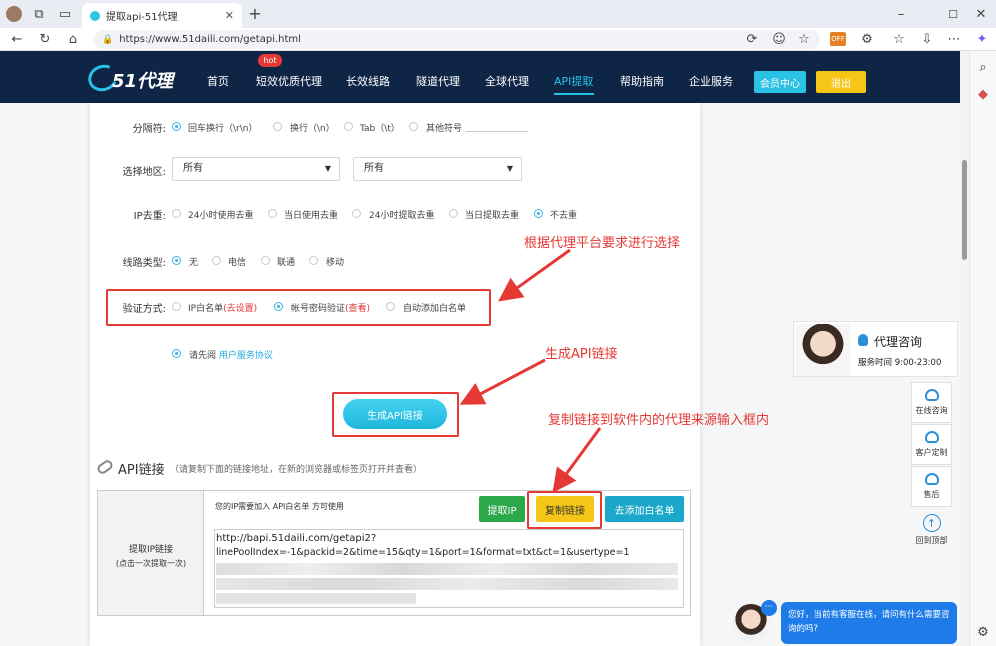 The height and width of the screenshot is (646, 996). Describe the element at coordinates (142, 80) in the screenshot. I see `site-logo: 51代理` at that location.